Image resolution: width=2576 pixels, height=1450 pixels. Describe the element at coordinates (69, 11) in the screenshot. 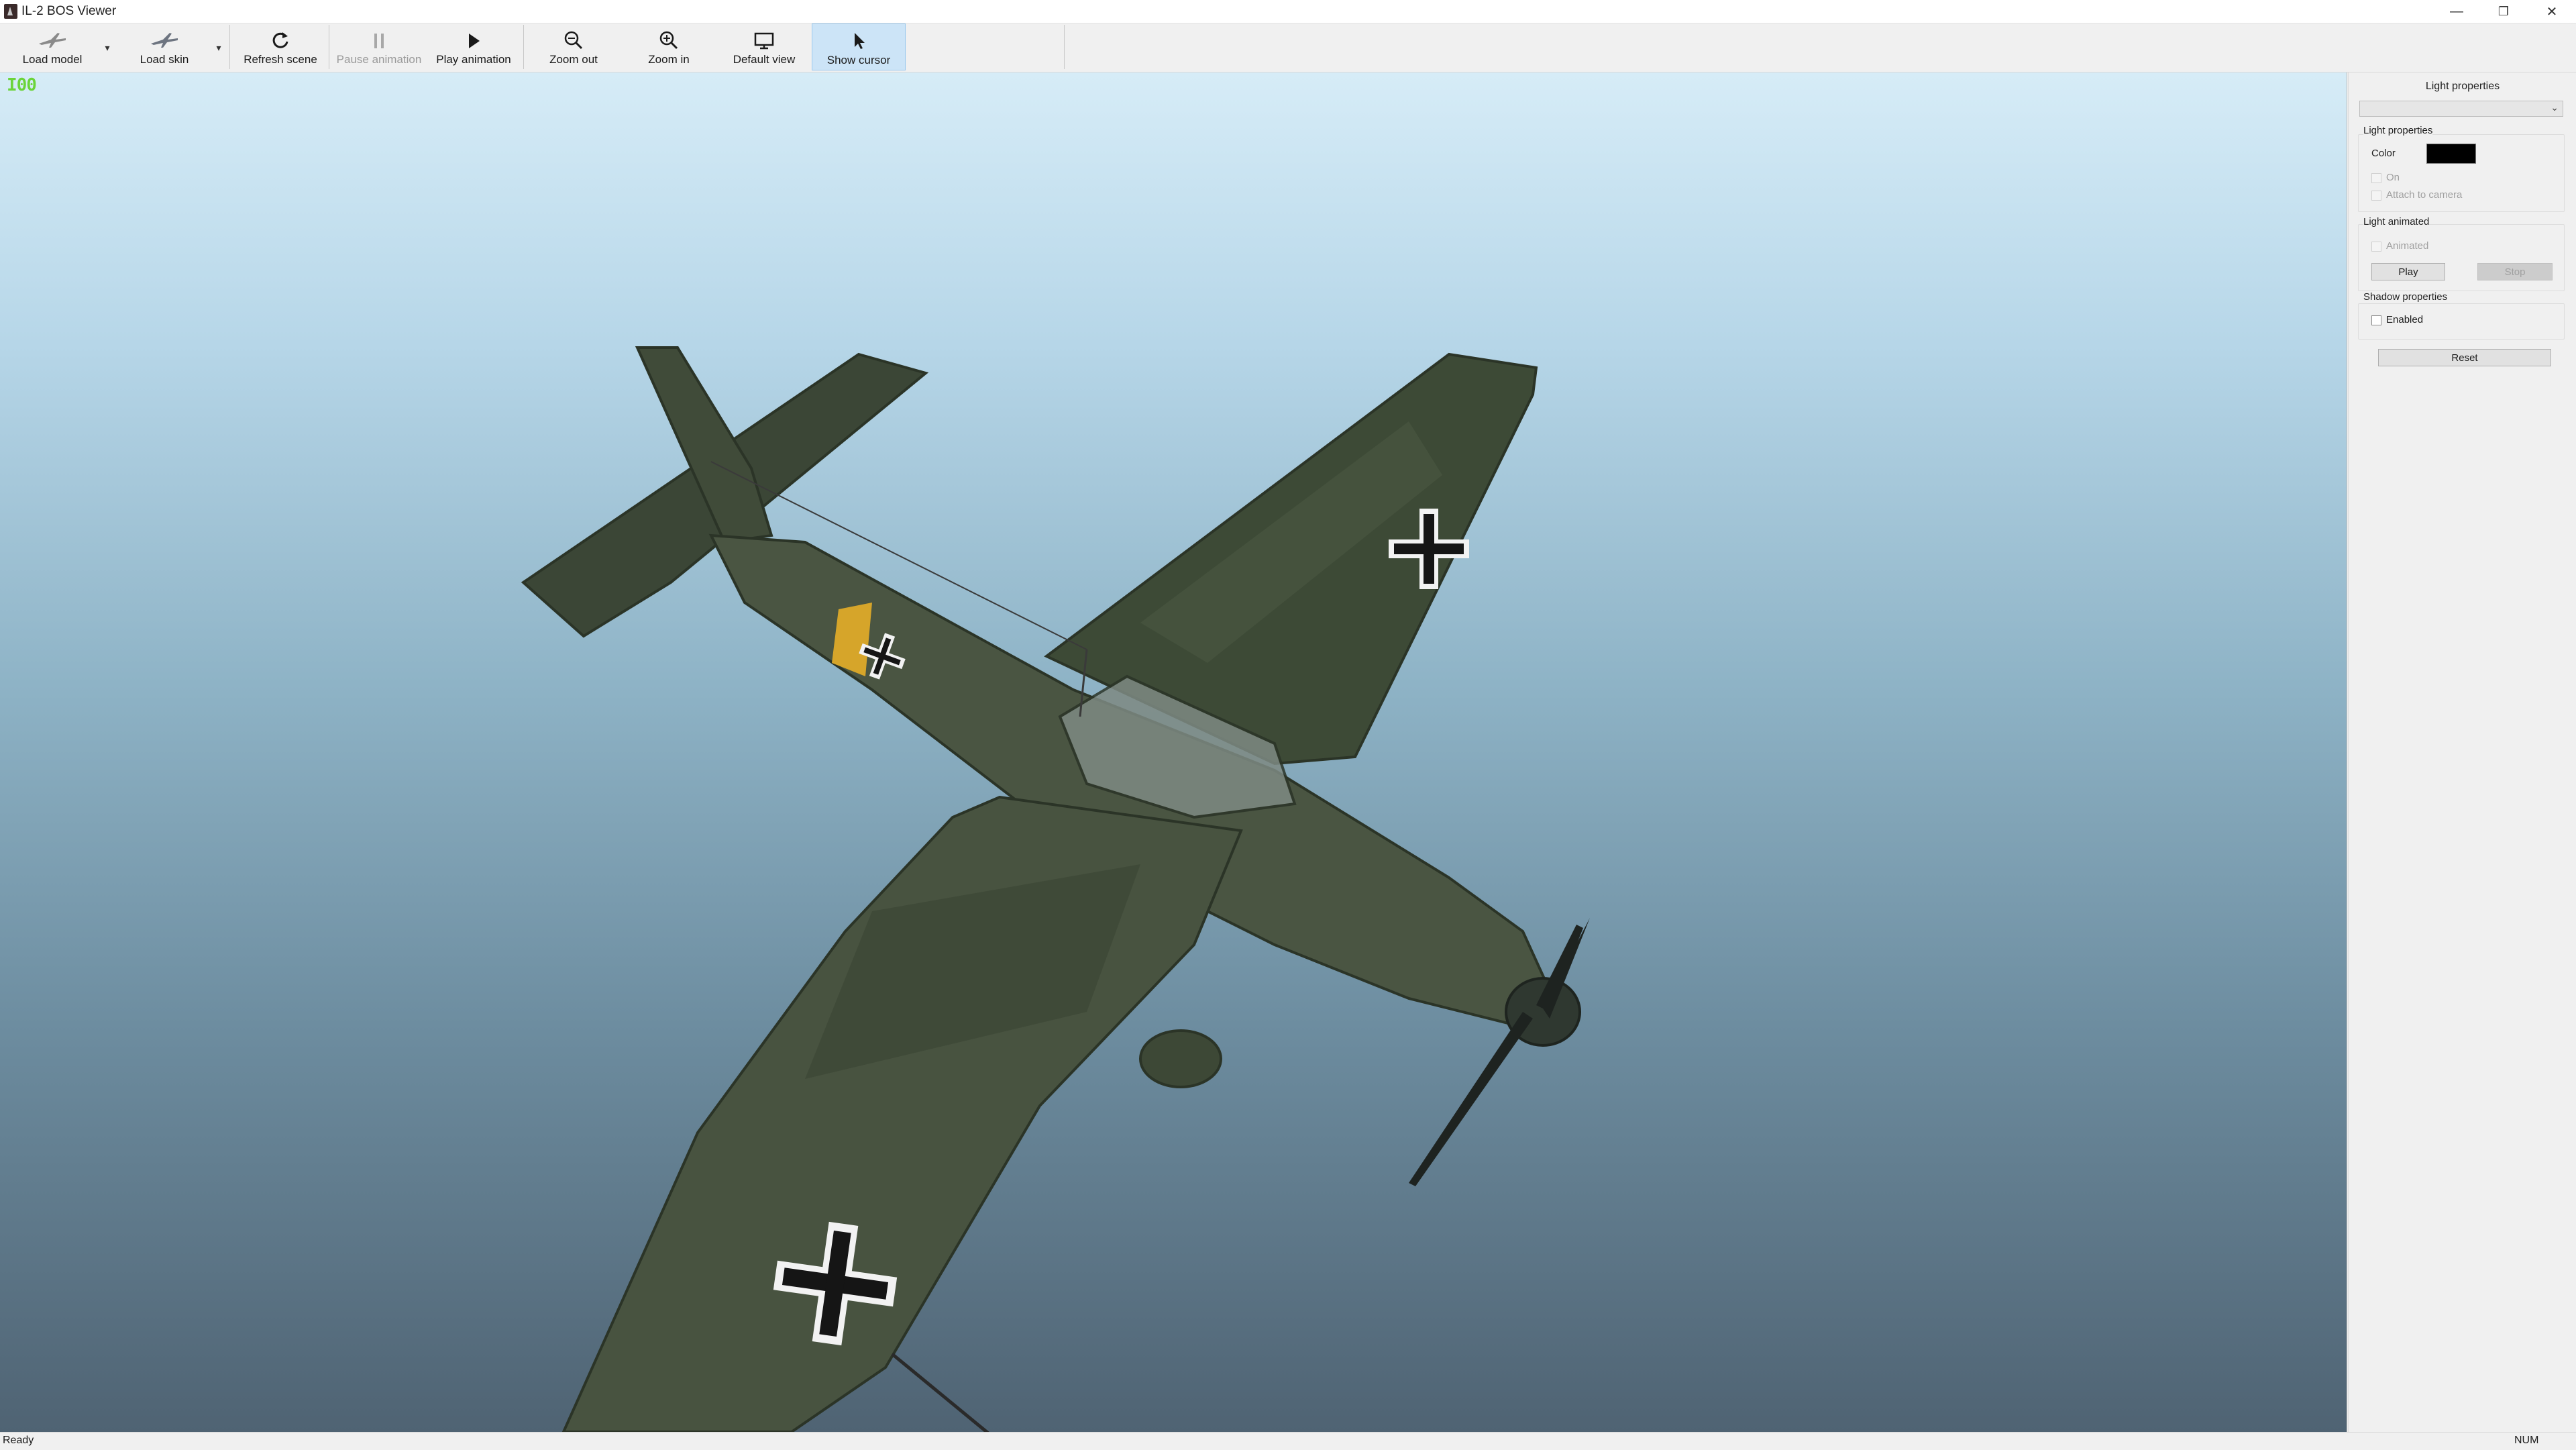

I see `window-title: IL-2 BOS Viewer` at that location.